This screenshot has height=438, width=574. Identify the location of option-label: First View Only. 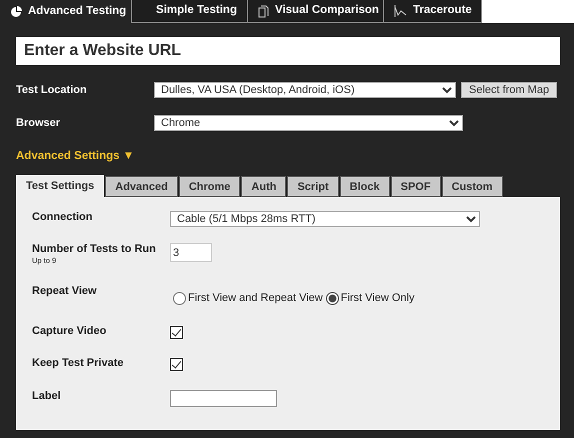
(377, 298).